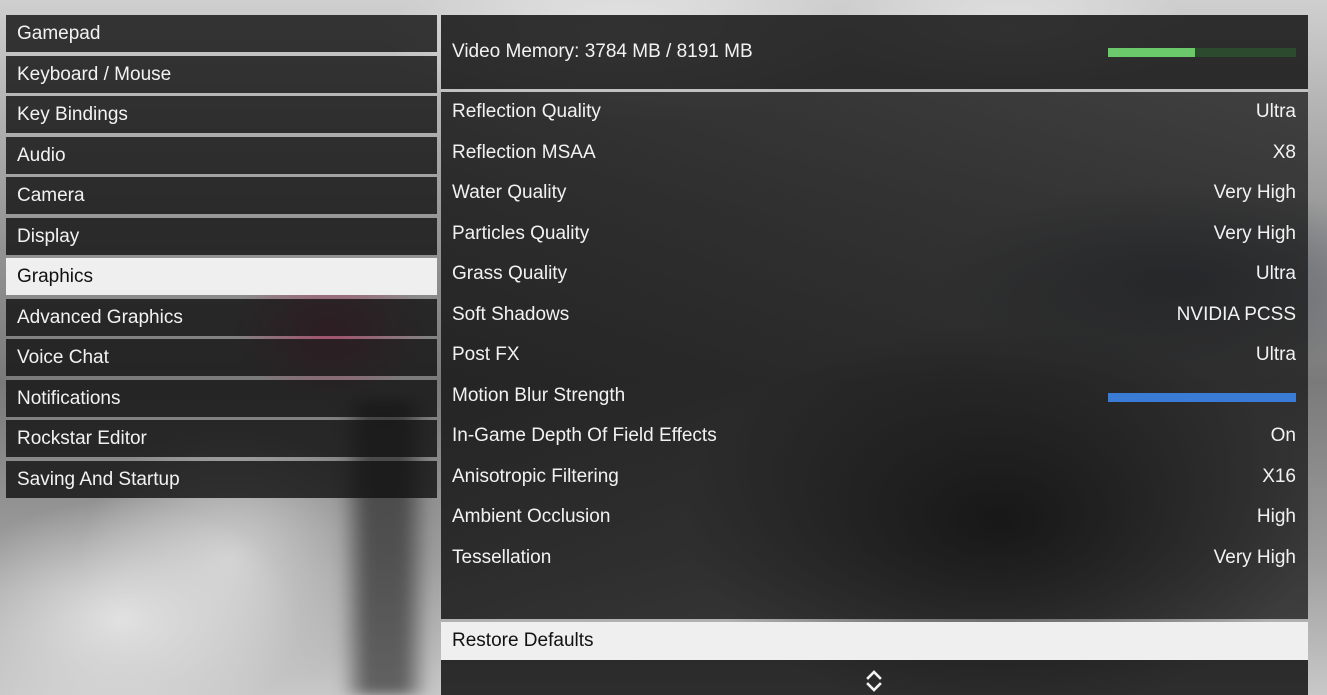 Image resolution: width=1327 pixels, height=695 pixels. I want to click on setting-label: Reflection MSAA, so click(524, 152).